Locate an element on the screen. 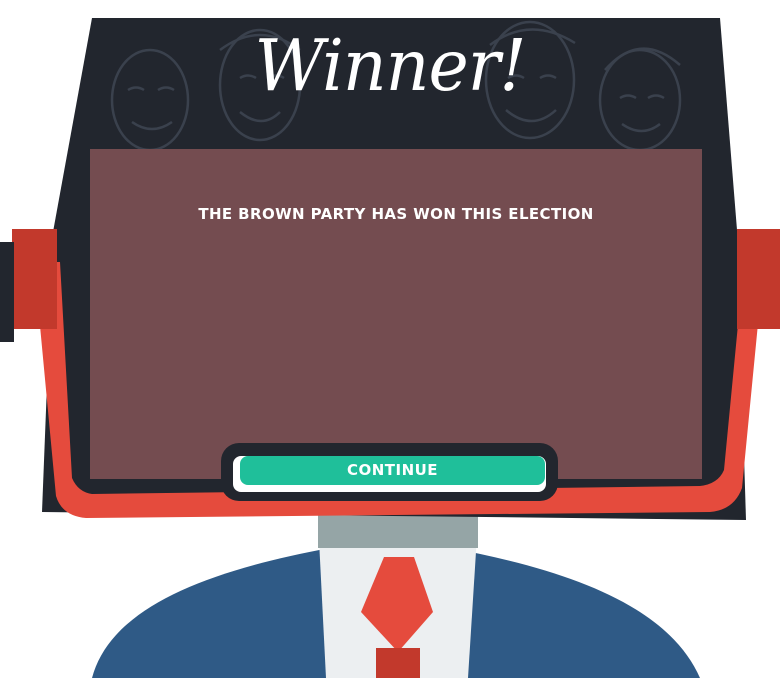 The width and height of the screenshot is (780, 678). result-message: THE BROWN PARTY HAS WON THIS ELECTION is located at coordinates (396, 214).